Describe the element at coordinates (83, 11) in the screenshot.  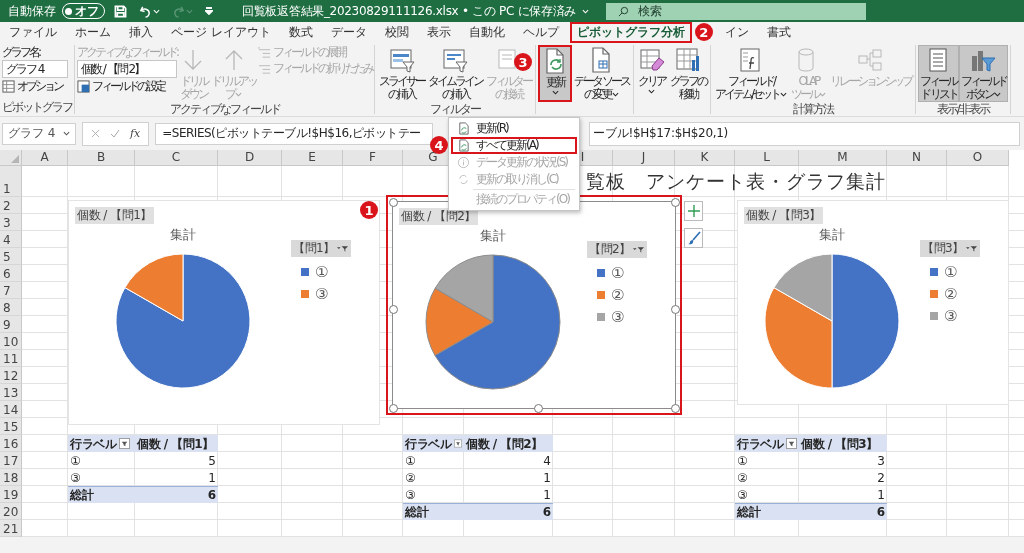
I see `autosave-toggle: オフ` at that location.